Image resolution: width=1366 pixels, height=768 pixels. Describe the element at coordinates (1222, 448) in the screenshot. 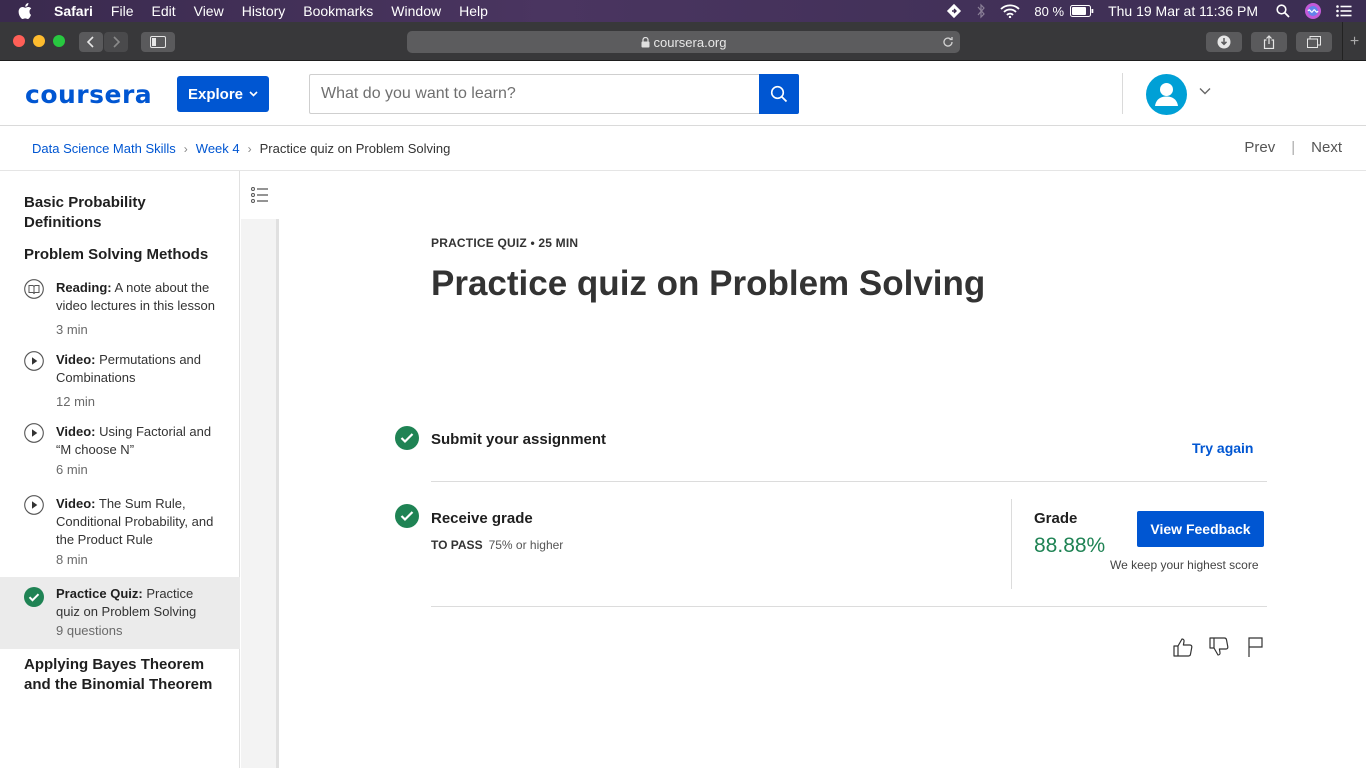

I see `try-again-link: Try again` at that location.